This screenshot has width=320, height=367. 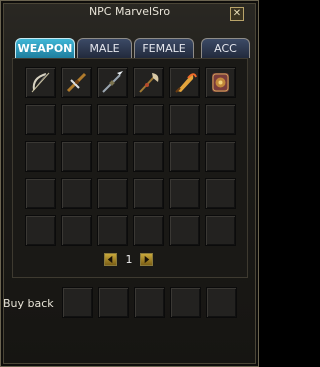 I want to click on glaive-icon, so click(x=149, y=83).